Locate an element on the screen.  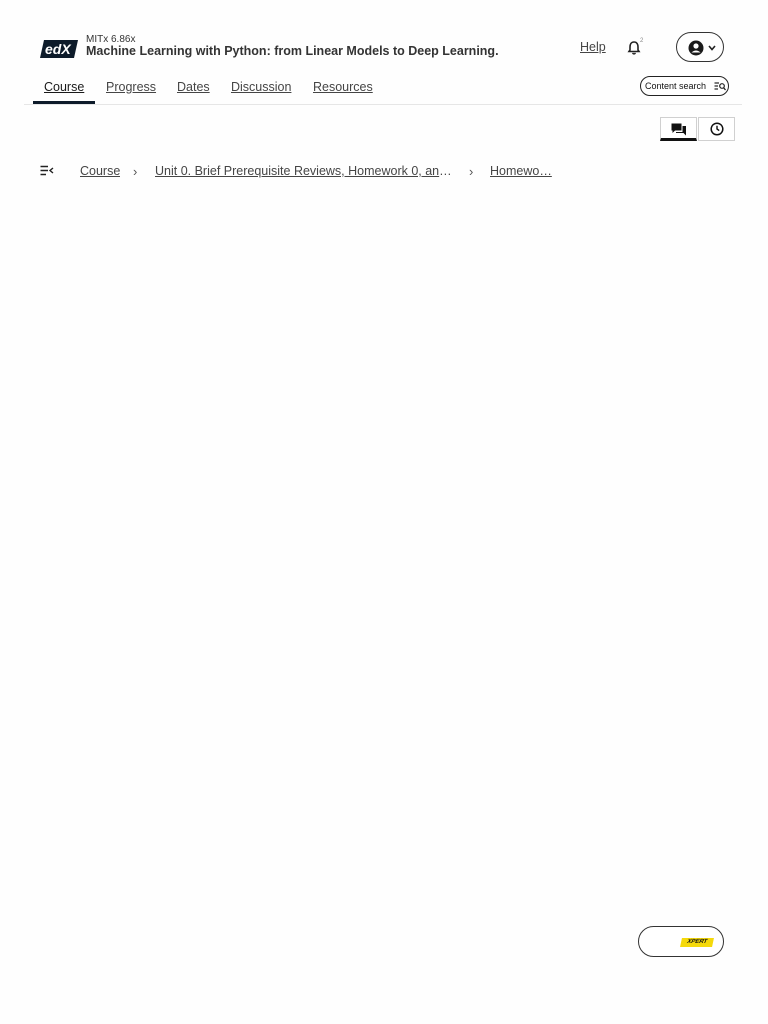
breadcrumb-course: Course is located at coordinates (100, 171).